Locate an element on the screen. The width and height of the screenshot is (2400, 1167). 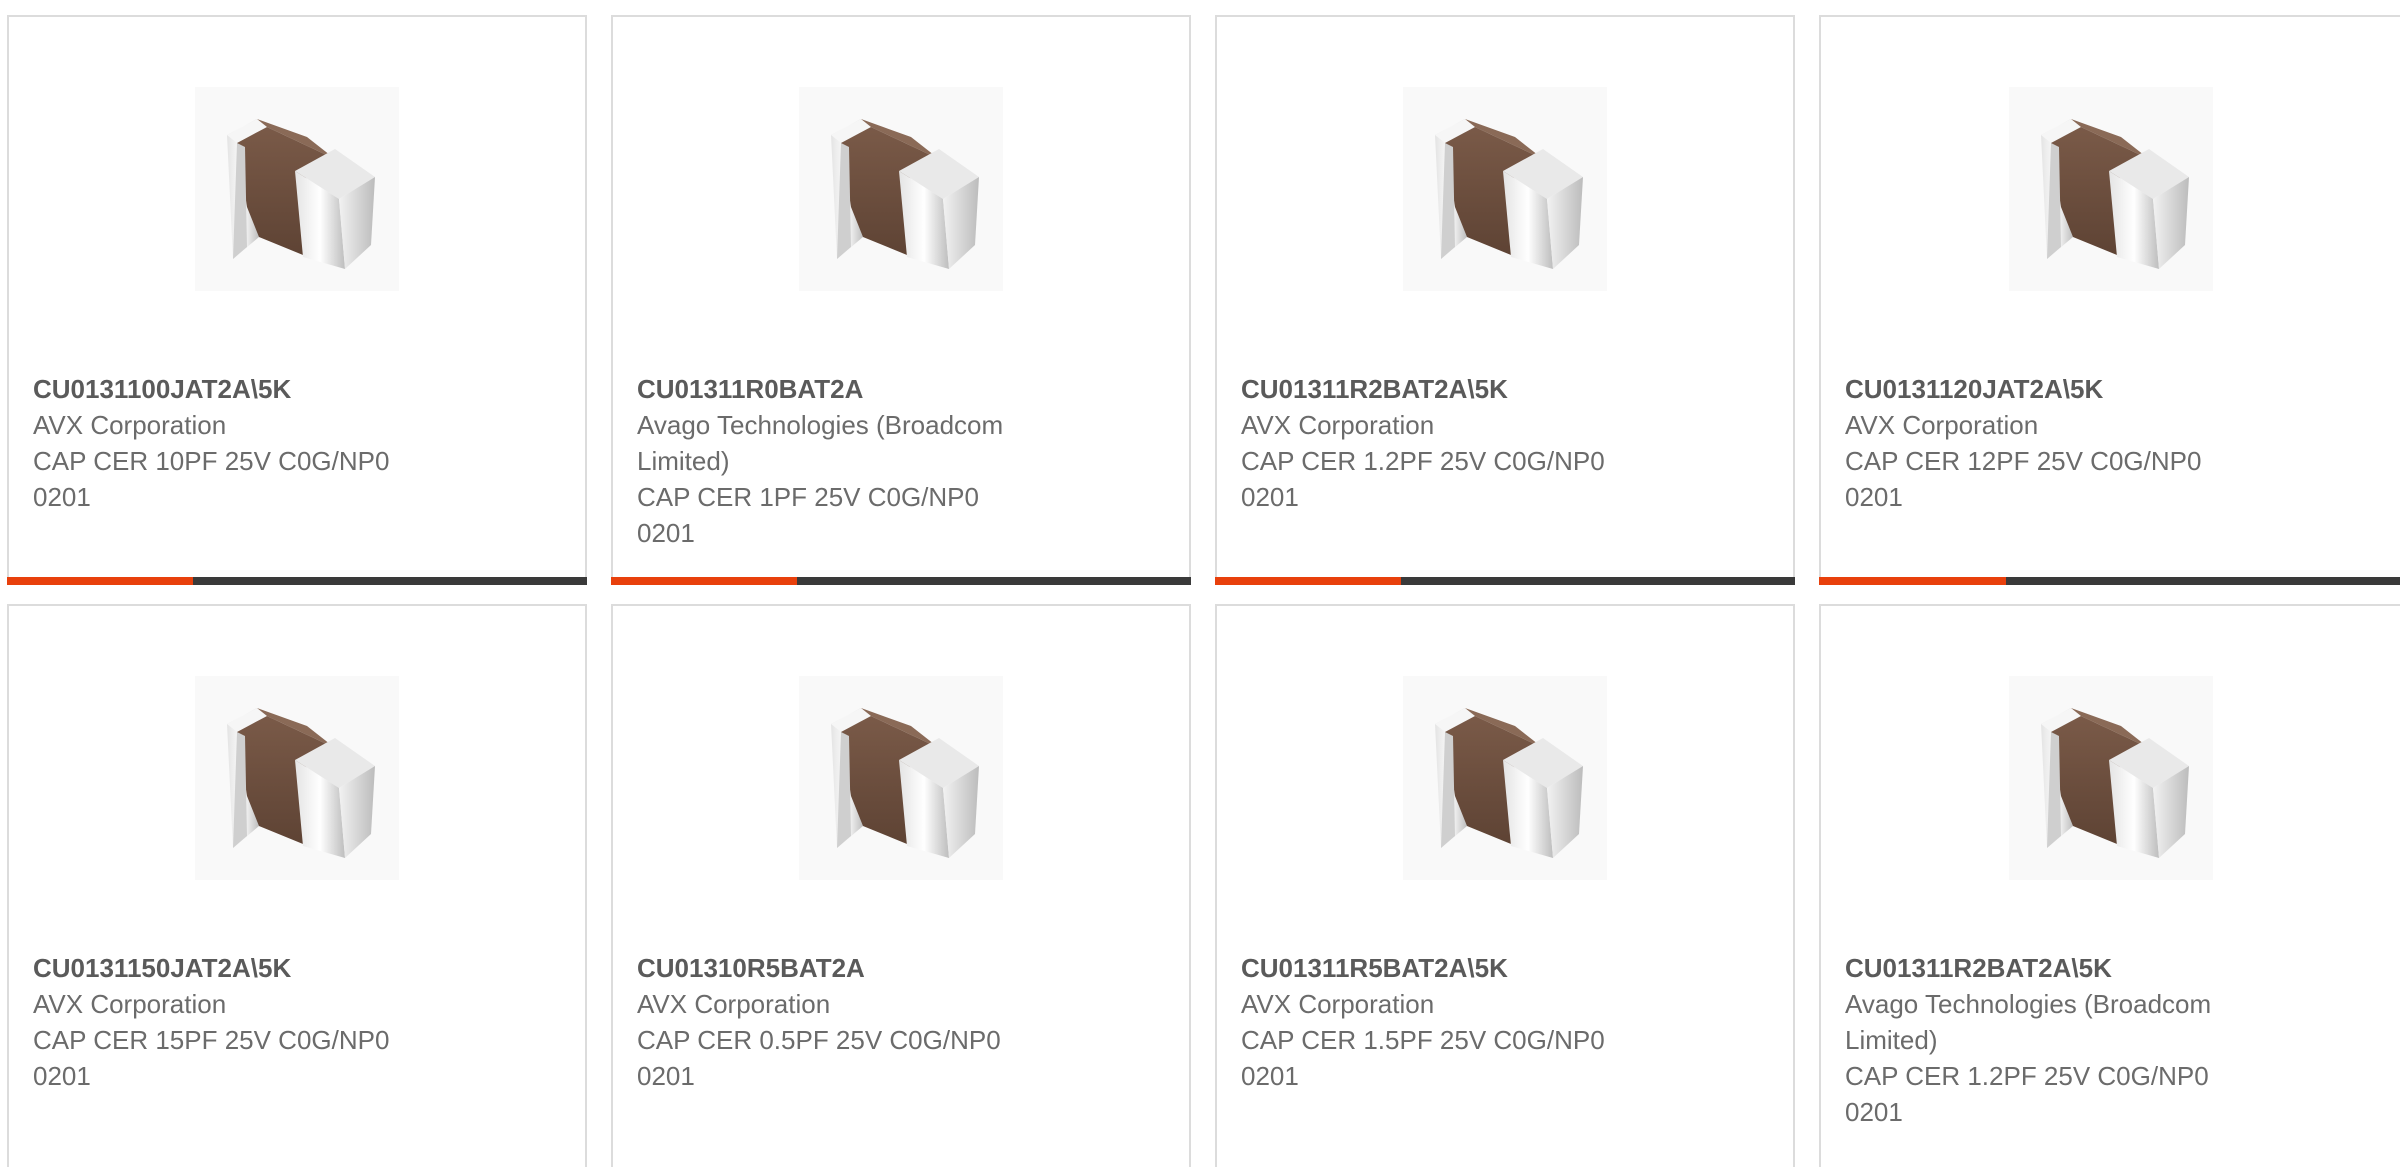
description-label: CAP CER 10PF 25V C0G/NP0 0201 is located at coordinates (211, 479).